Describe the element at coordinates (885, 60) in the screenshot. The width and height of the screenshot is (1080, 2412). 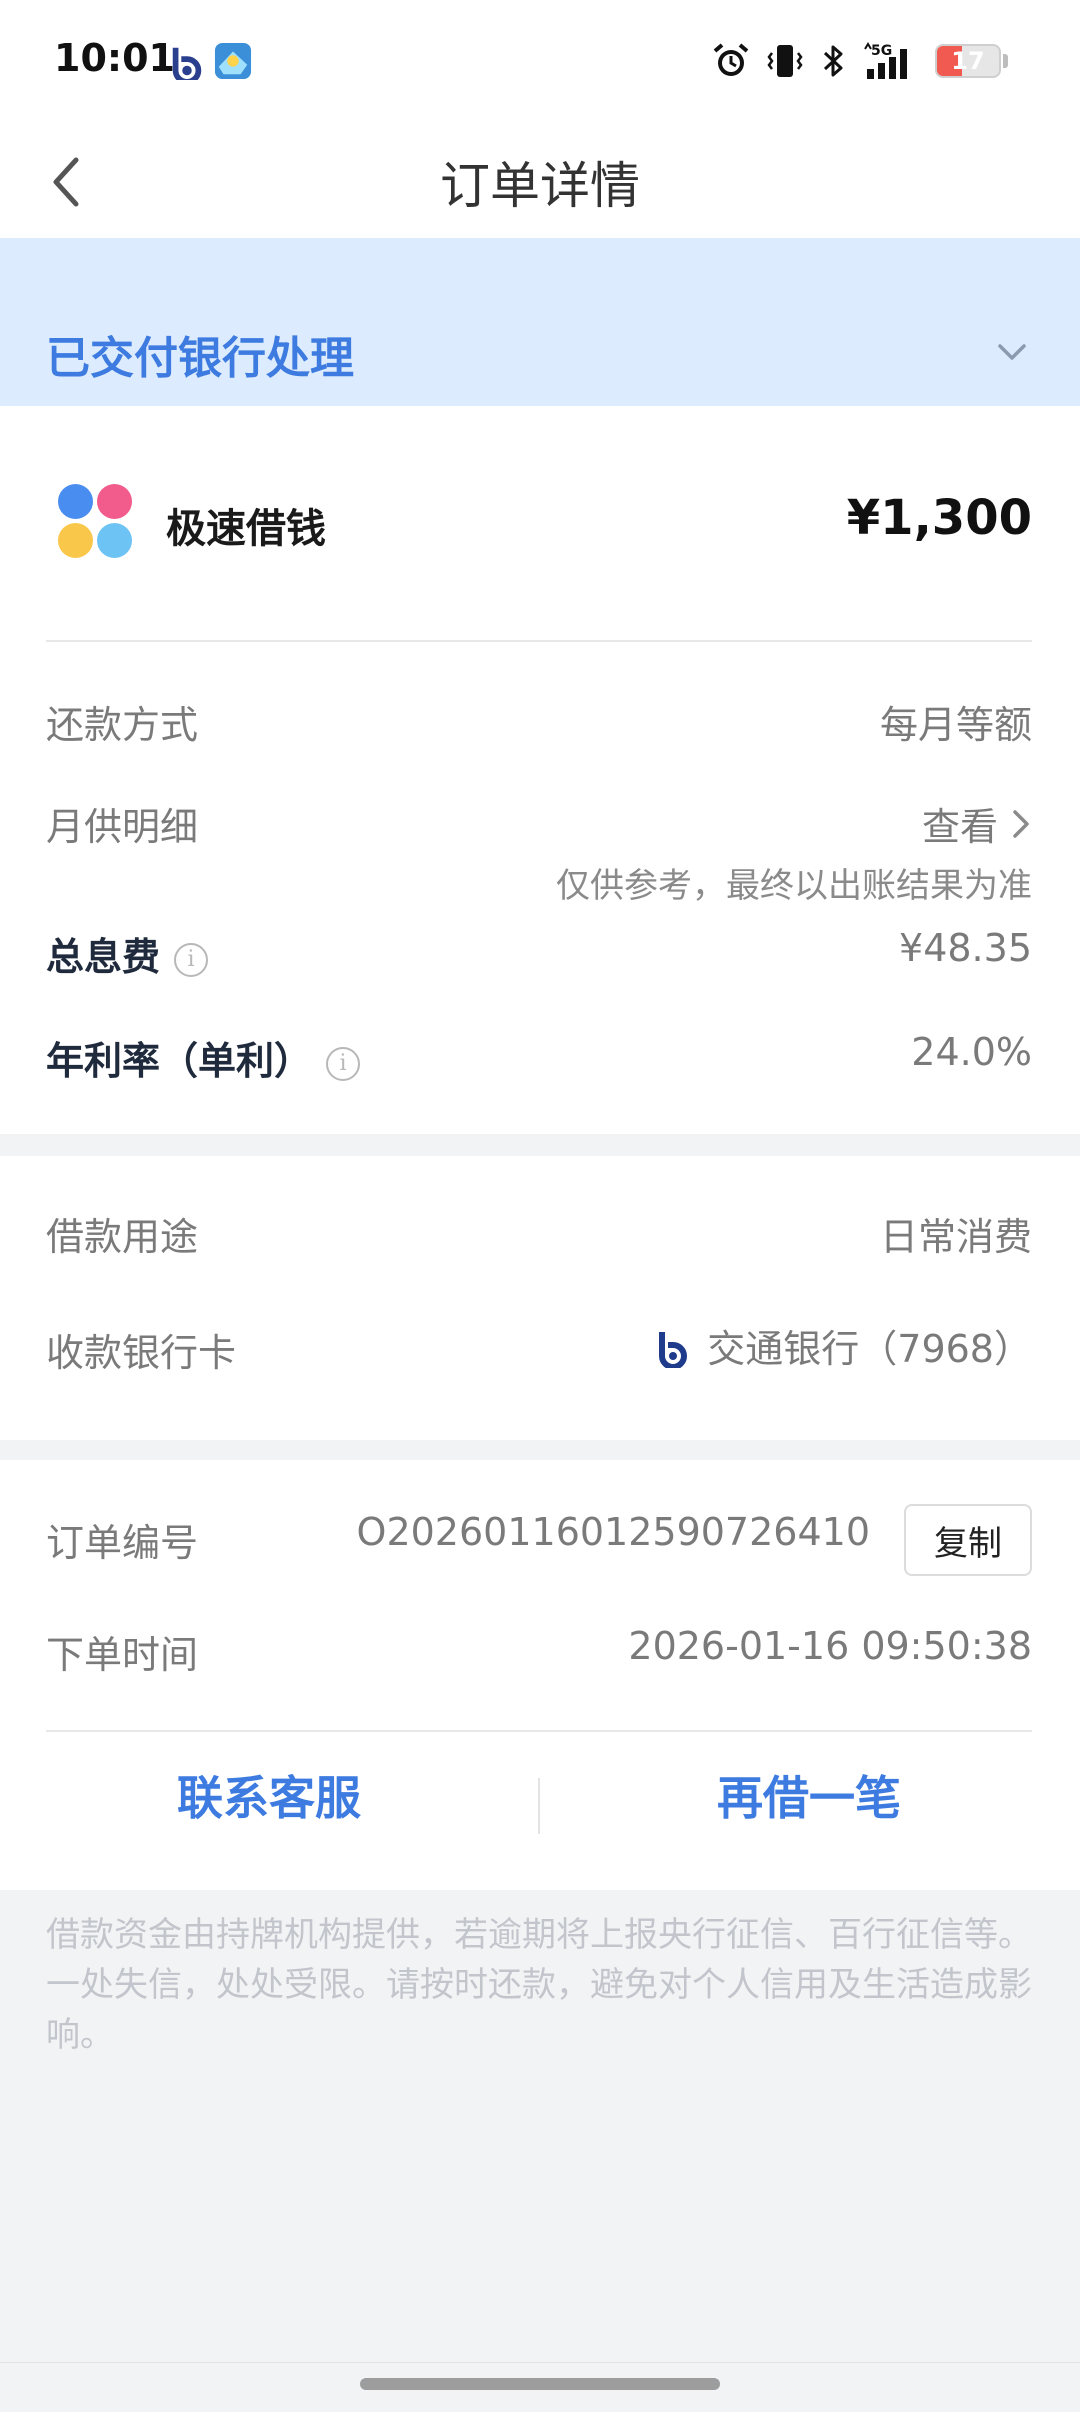
I see `signal-5g-icon: 5G` at that location.